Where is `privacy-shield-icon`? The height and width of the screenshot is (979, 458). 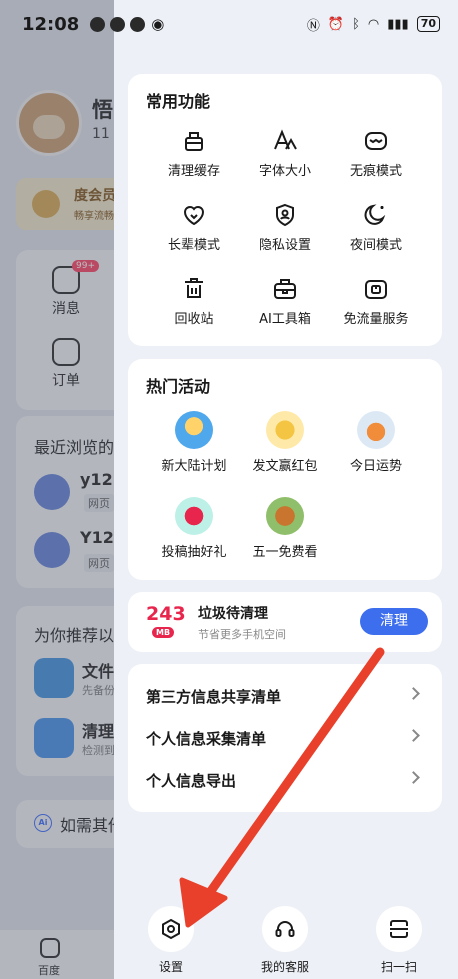 privacy-shield-icon is located at coordinates (285, 215).